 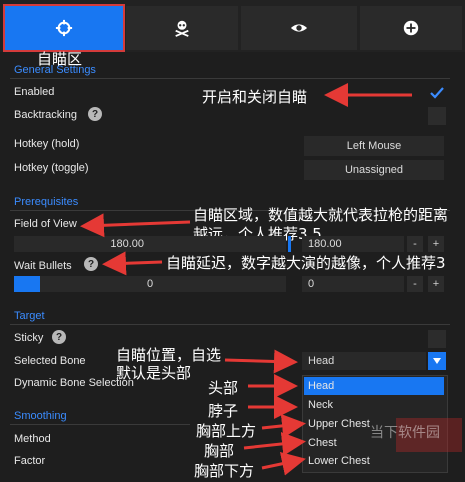 I want to click on arrow-wait-bullets, so click(x=132, y=263).